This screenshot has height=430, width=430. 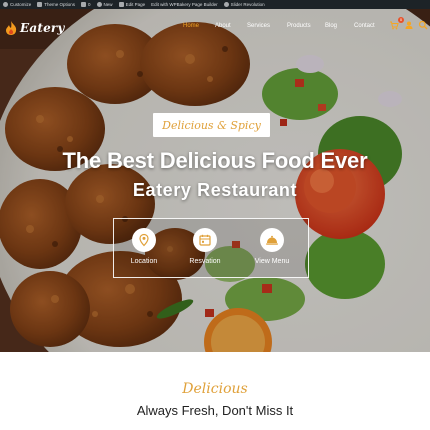 What do you see at coordinates (258, 26) in the screenshot?
I see `nav-services: Services` at bounding box center [258, 26].